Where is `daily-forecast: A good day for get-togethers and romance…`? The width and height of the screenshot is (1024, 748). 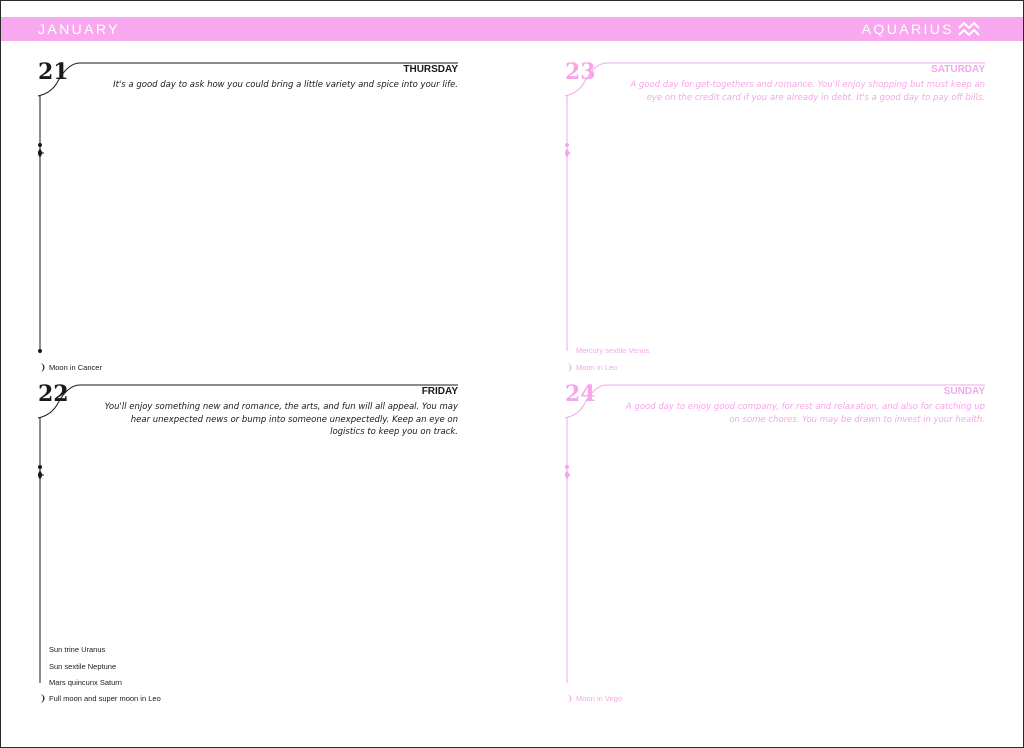 daily-forecast: A good day for get-togethers and romance… is located at coordinates (807, 91).